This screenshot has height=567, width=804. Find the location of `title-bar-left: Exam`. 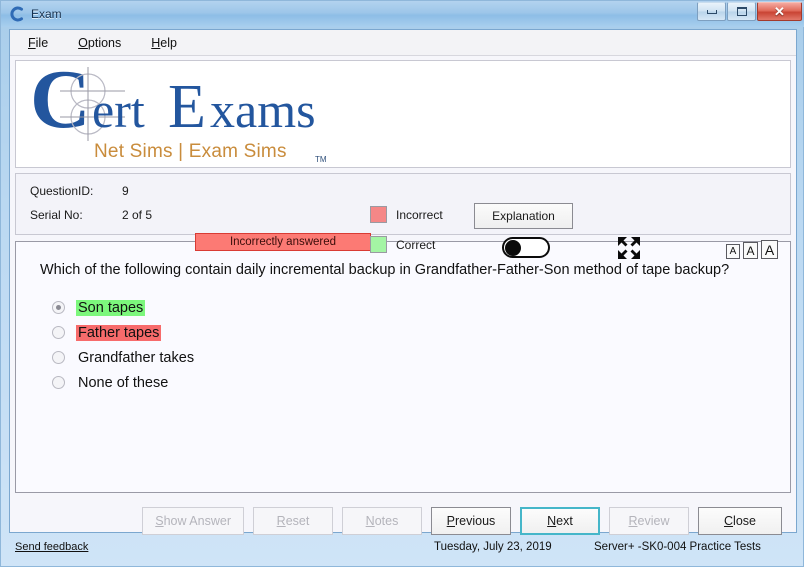

title-bar-left: Exam is located at coordinates (31, 14).